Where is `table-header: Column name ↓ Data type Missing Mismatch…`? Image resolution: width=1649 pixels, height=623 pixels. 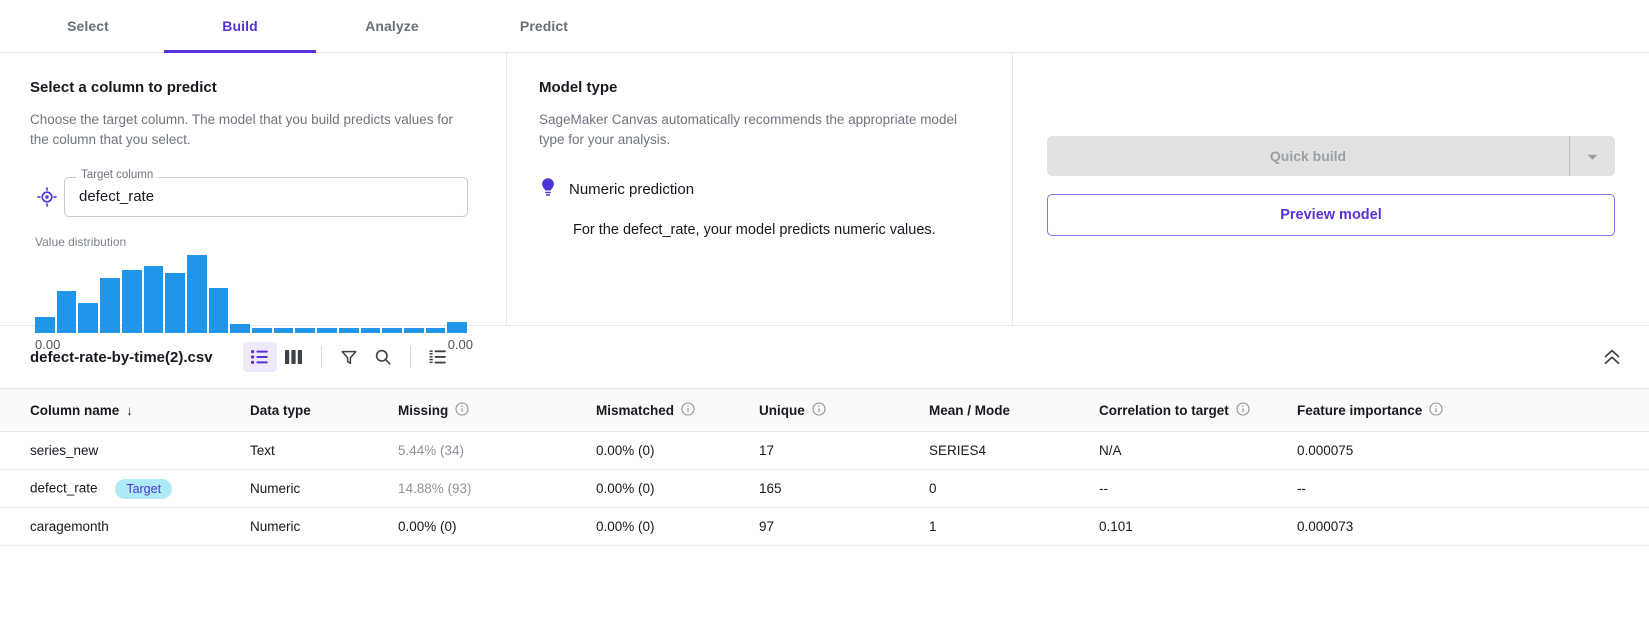 table-header: Column name ↓ Data type Missing Mismatch… is located at coordinates (824, 410).